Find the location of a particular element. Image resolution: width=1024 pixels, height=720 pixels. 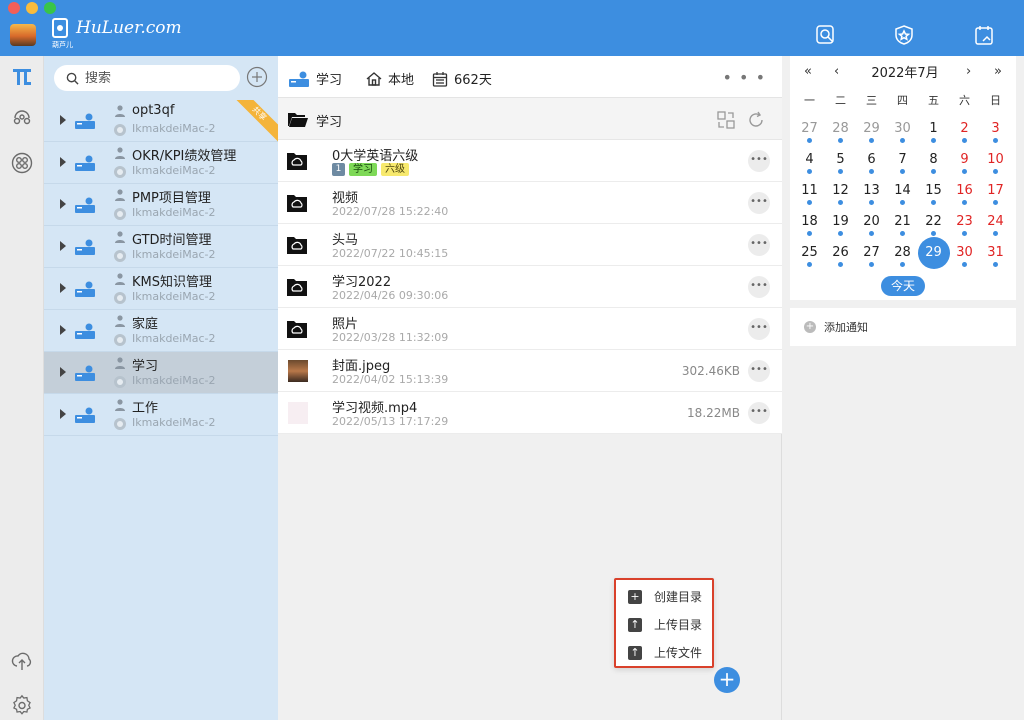

add-drive-icon is located at coordinates (257, 77).